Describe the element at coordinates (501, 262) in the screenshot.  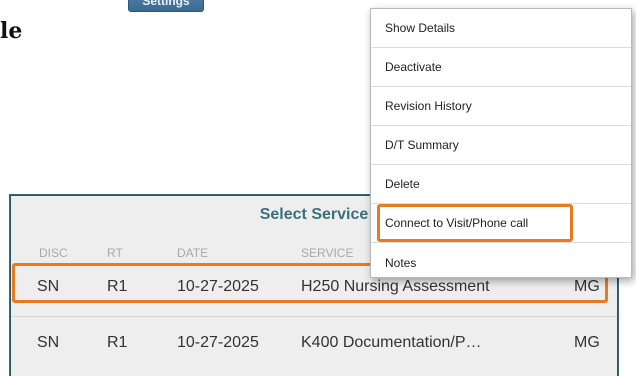
I see `menu-item-notes: Notes` at that location.